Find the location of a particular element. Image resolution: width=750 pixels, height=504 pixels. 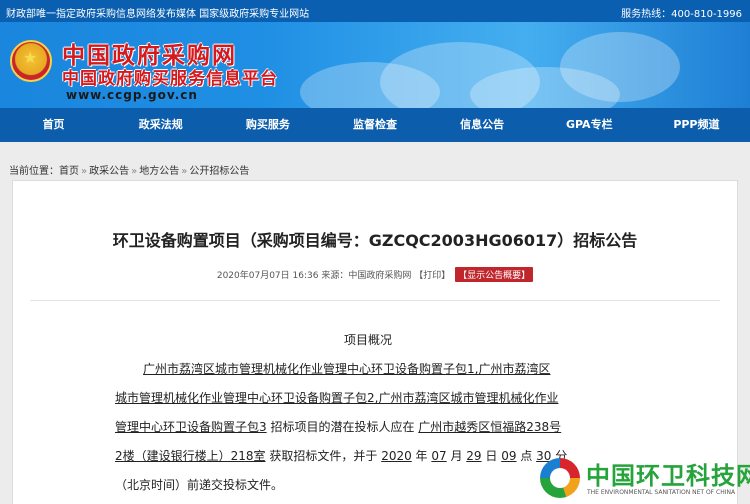

breadcrumb-gov-announcements: 政采公告 is located at coordinates (109, 171).